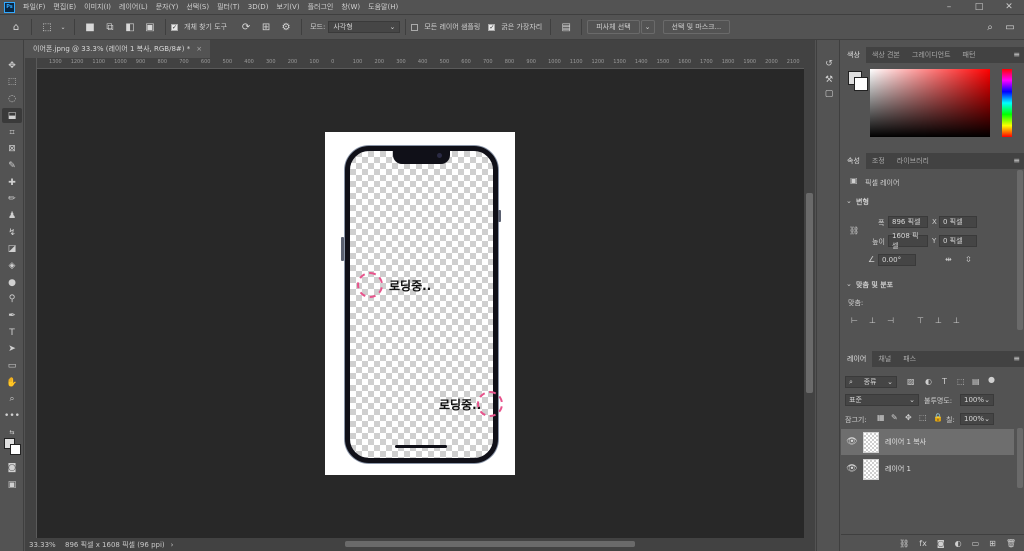  What do you see at coordinates (613, 27) in the screenshot?
I see `select-subject-button: 피사체 선택` at bounding box center [613, 27].